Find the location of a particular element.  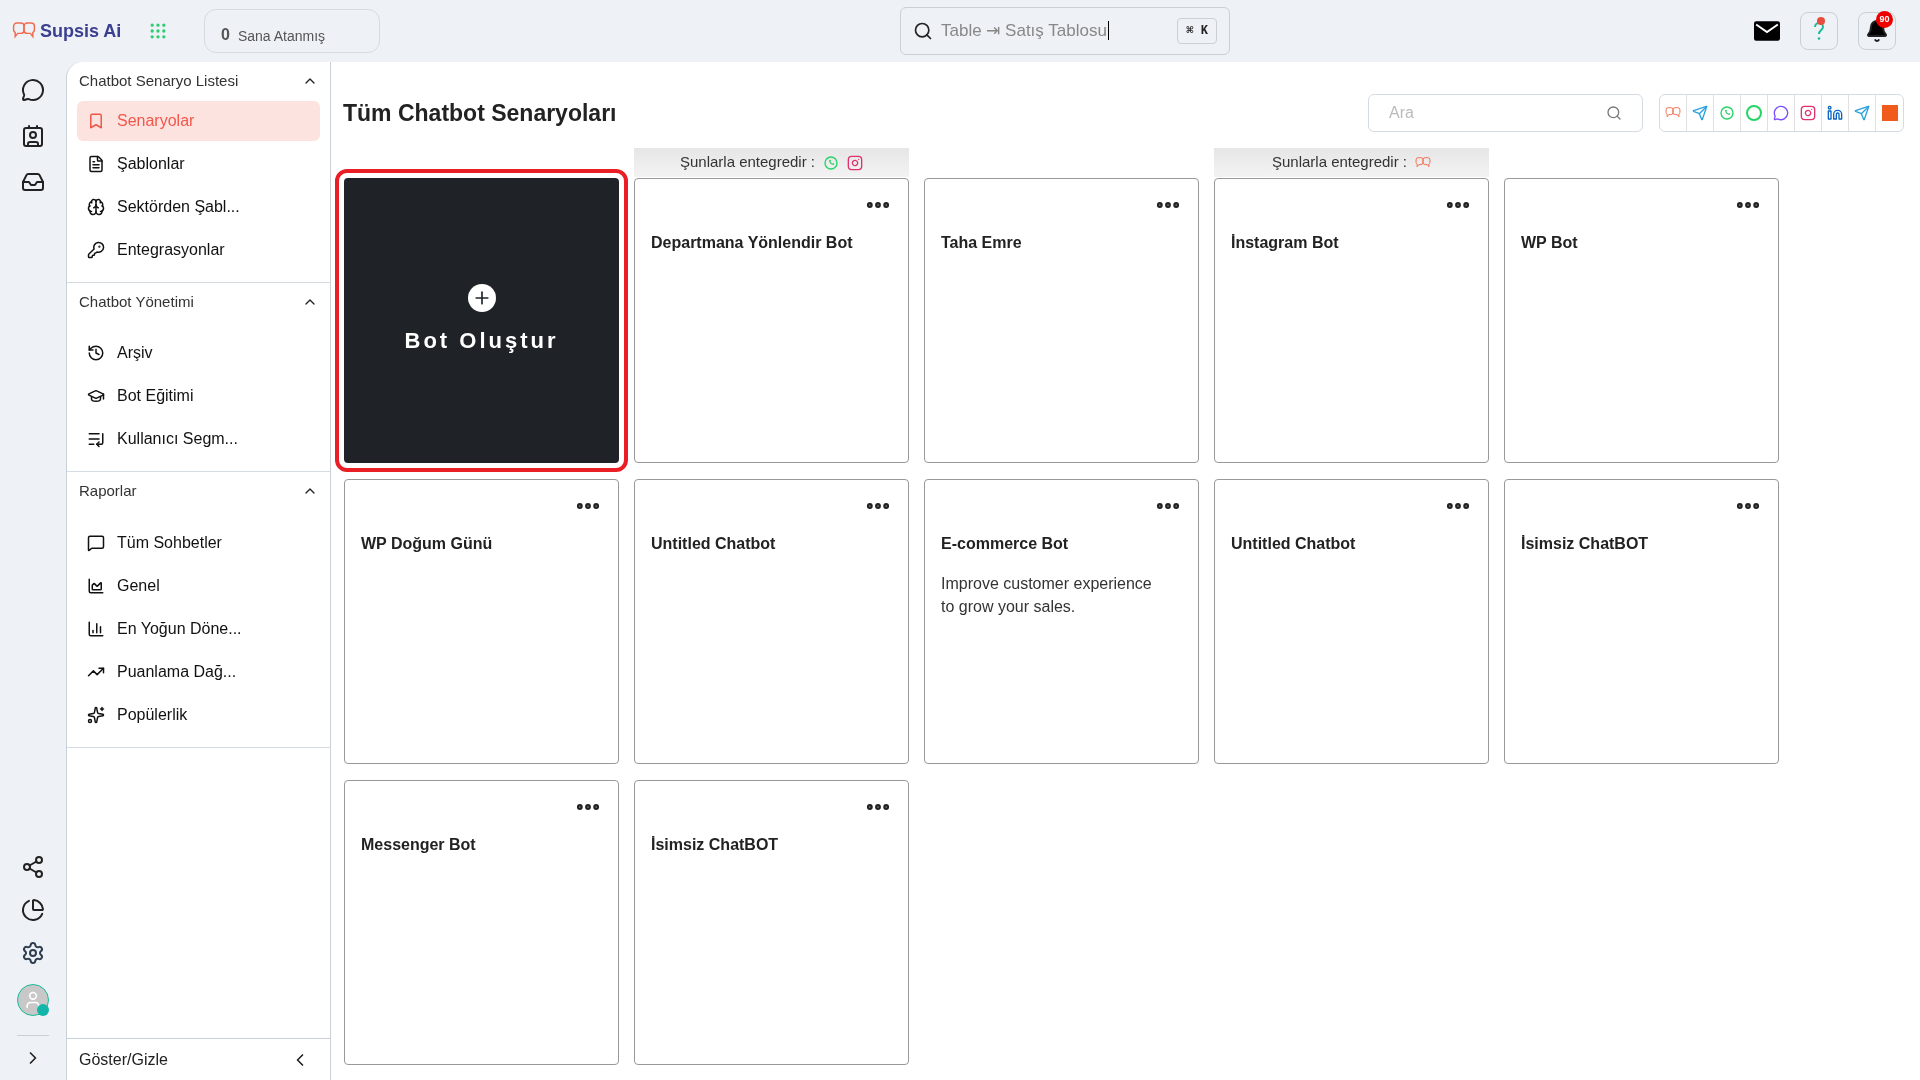

notifications-button: 90 is located at coordinates (1877, 31).